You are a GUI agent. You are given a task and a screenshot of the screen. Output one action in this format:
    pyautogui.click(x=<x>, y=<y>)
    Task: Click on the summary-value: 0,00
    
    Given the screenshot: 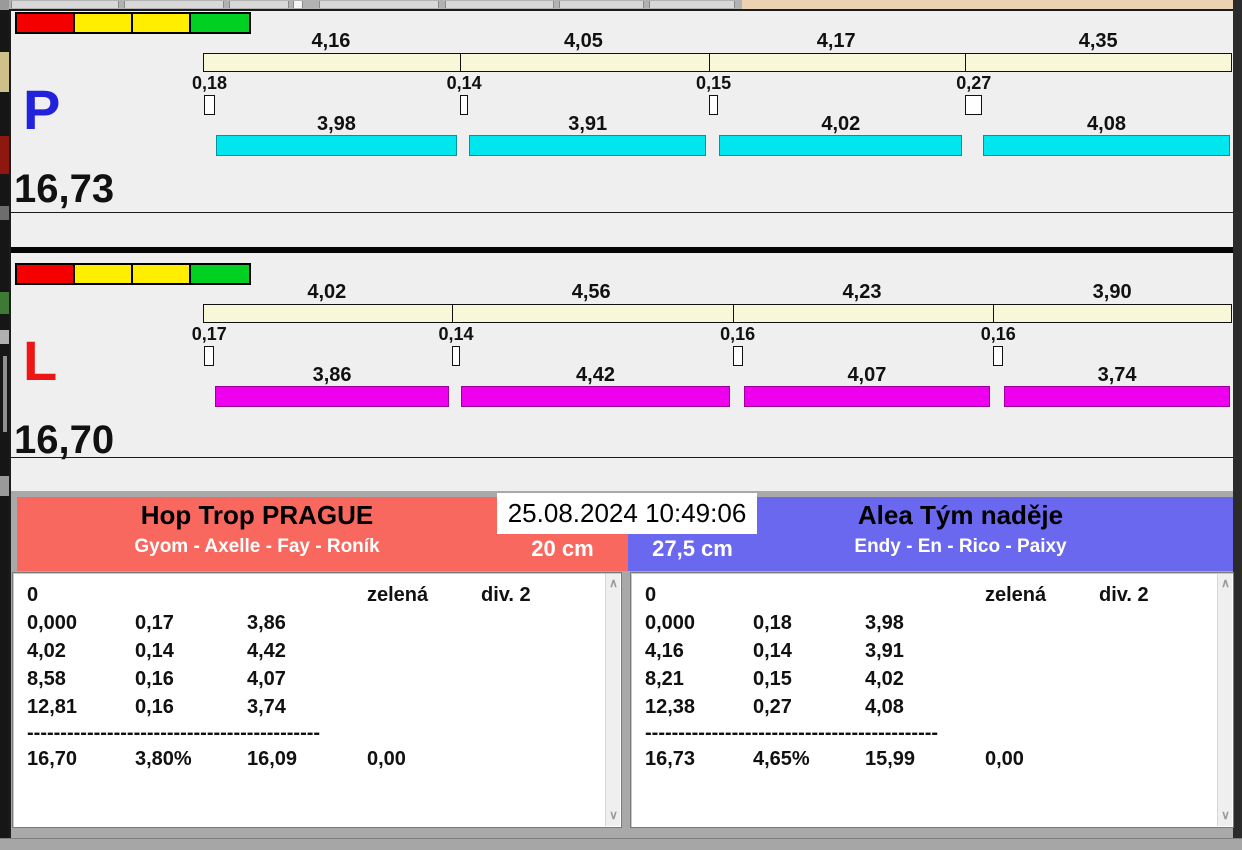 What is the action you would take?
    pyautogui.click(x=386, y=759)
    